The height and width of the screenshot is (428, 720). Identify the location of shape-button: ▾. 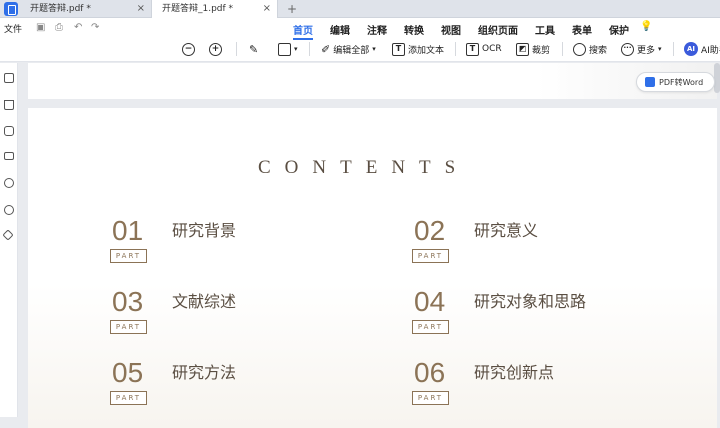
(288, 49).